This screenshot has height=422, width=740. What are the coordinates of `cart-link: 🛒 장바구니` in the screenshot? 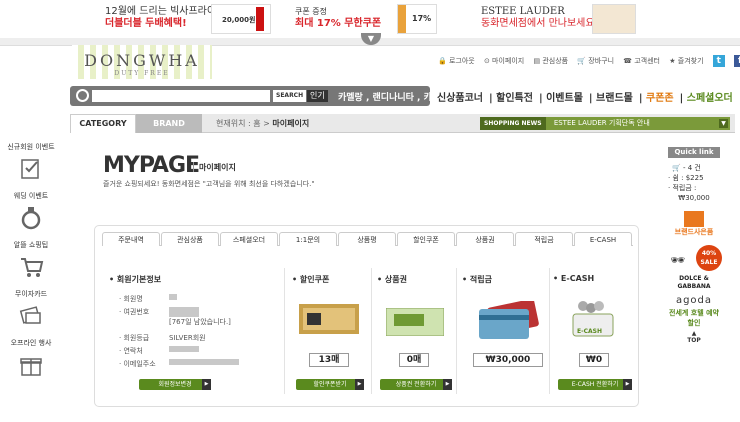 It's located at (595, 61).